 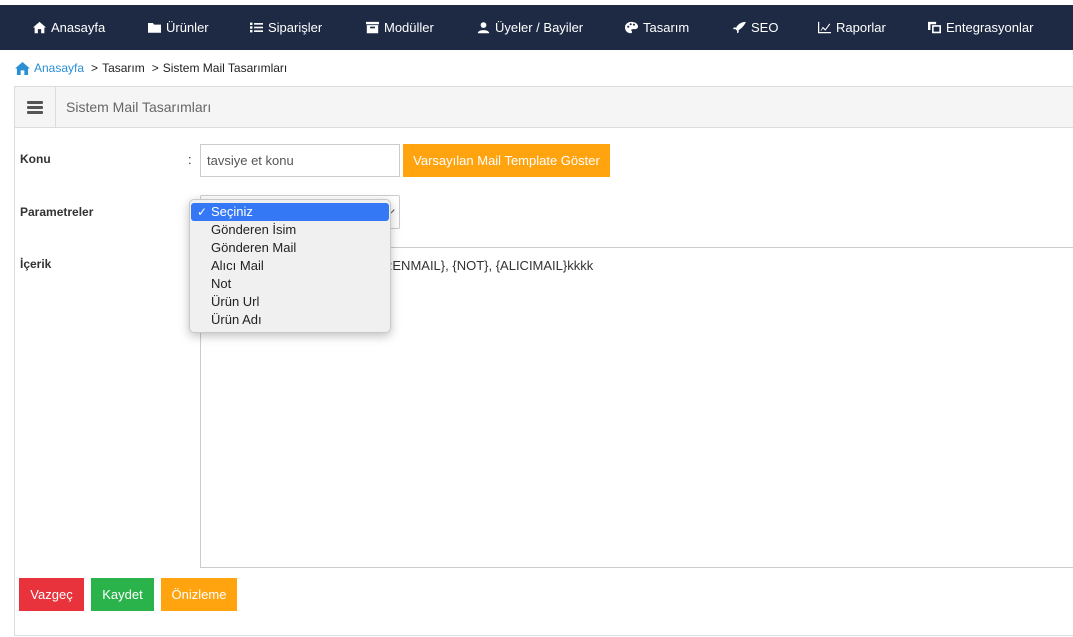 I want to click on subject-label: Konu, so click(x=35, y=159).